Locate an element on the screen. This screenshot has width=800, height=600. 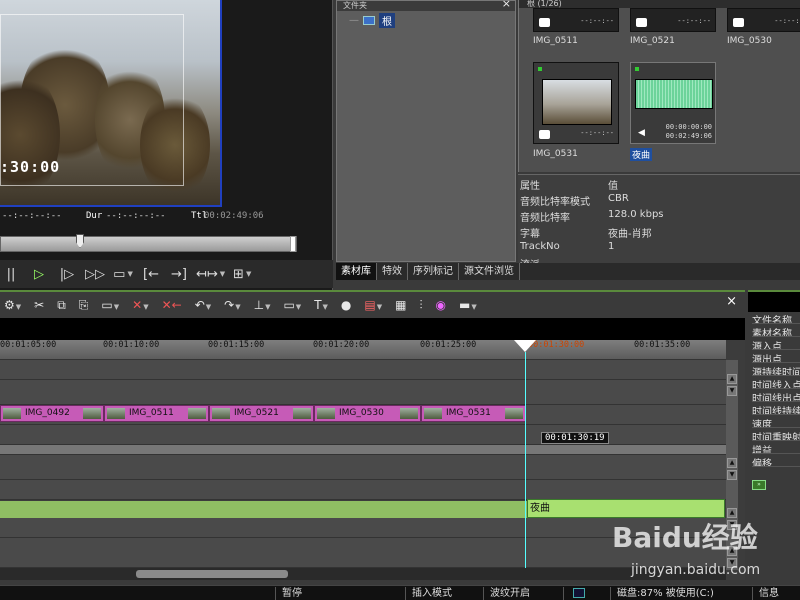
scroll-thumb is located at coordinates (212, 574).